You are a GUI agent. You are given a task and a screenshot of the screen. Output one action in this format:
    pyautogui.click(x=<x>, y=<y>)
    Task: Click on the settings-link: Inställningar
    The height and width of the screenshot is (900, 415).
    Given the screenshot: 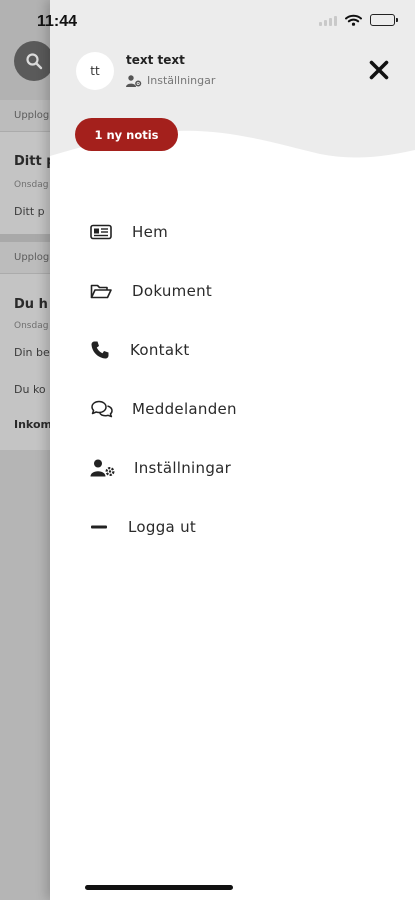 What is the action you would take?
    pyautogui.click(x=170, y=80)
    